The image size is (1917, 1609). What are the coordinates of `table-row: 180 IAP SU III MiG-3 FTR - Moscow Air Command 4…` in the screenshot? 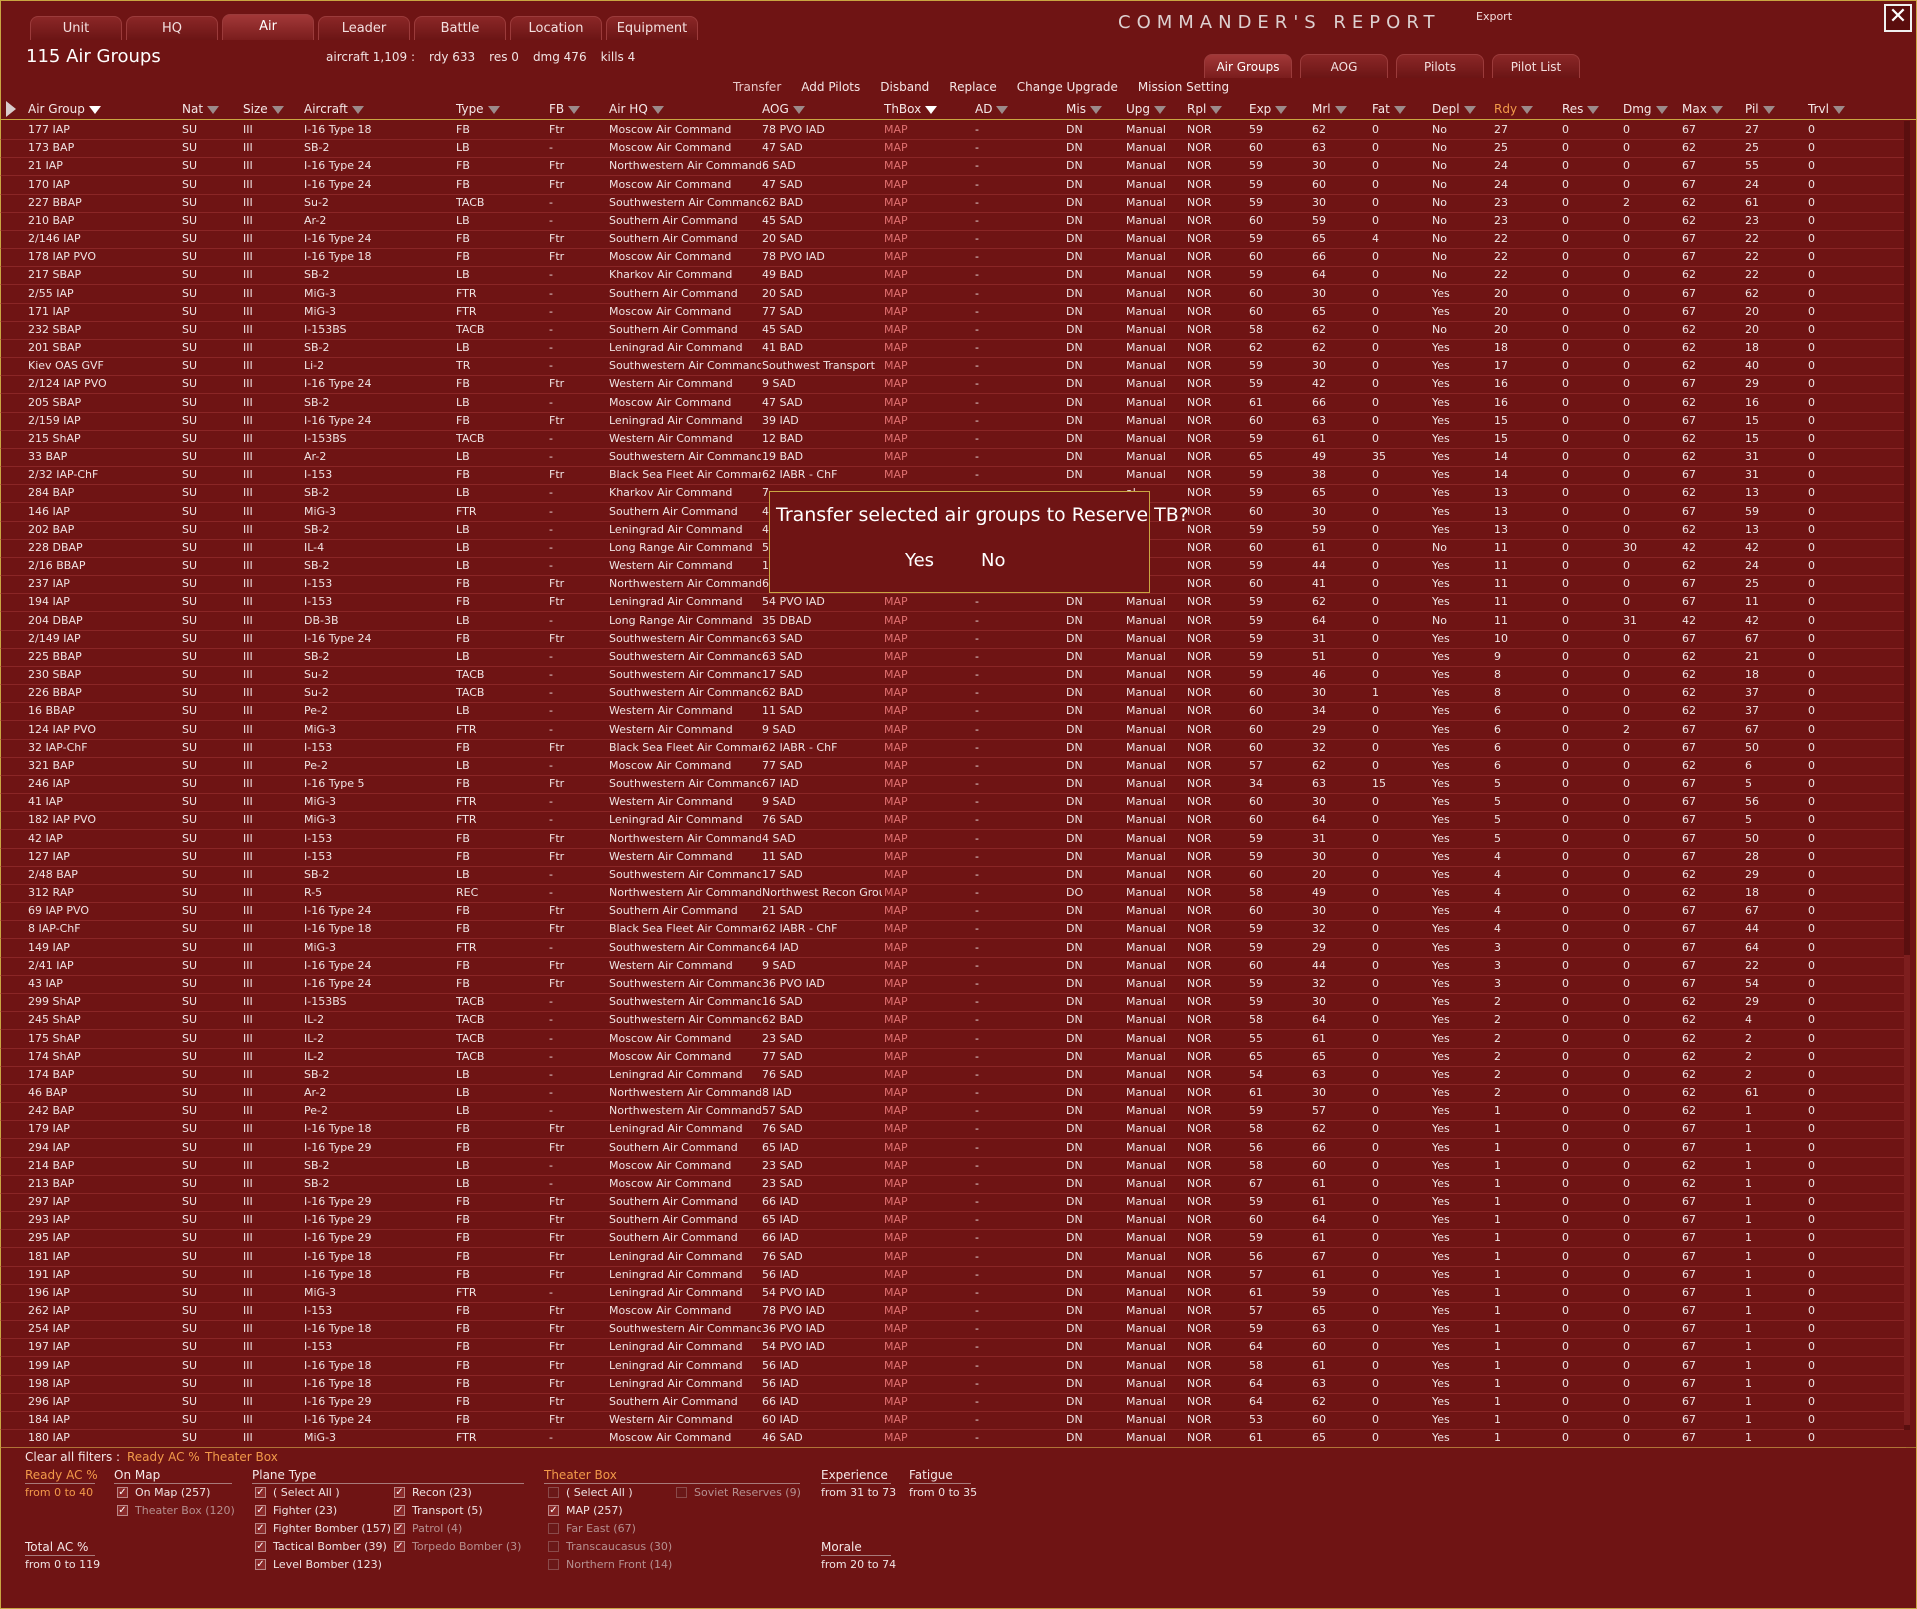 It's located at (953, 1439).